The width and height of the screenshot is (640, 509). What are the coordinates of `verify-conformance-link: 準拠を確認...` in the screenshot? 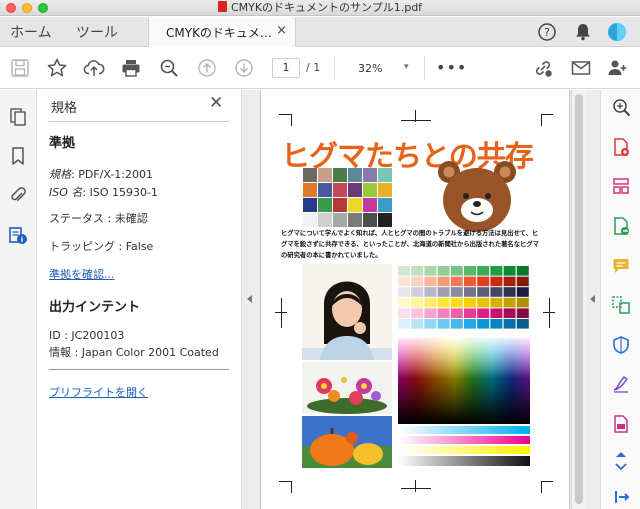 It's located at (82, 274).